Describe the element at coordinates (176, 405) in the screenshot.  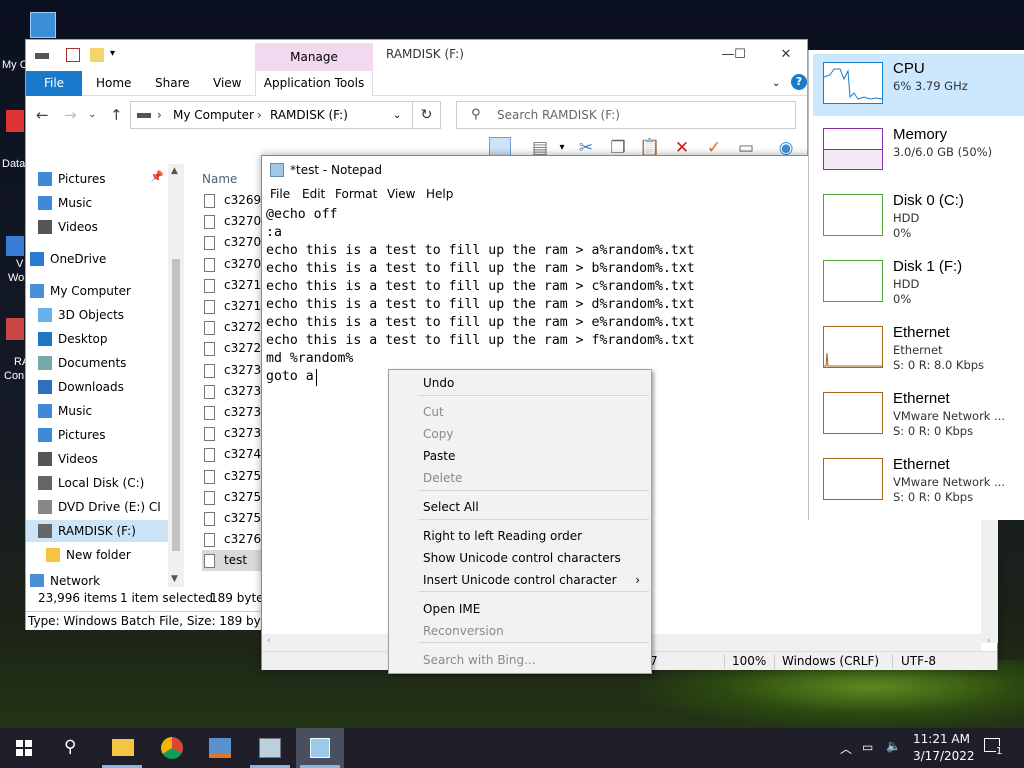
I see `scroll-thumb` at that location.